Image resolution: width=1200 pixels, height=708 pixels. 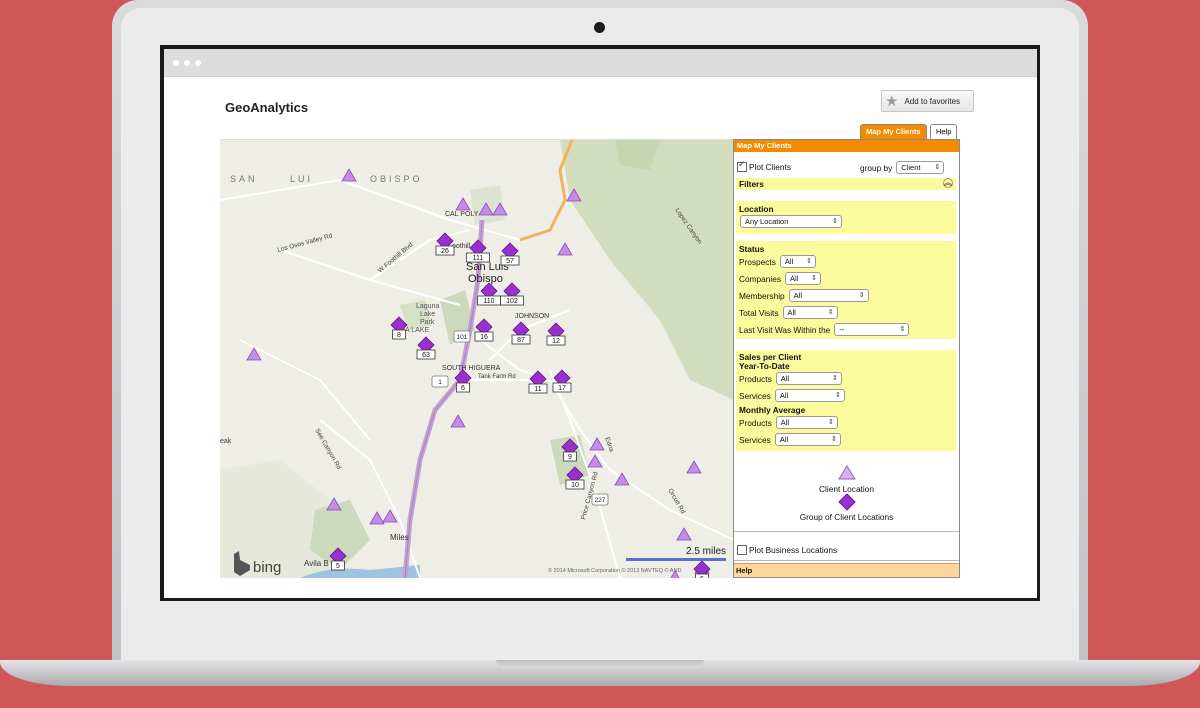 I want to click on group-by-select: Client, so click(x=920, y=167).